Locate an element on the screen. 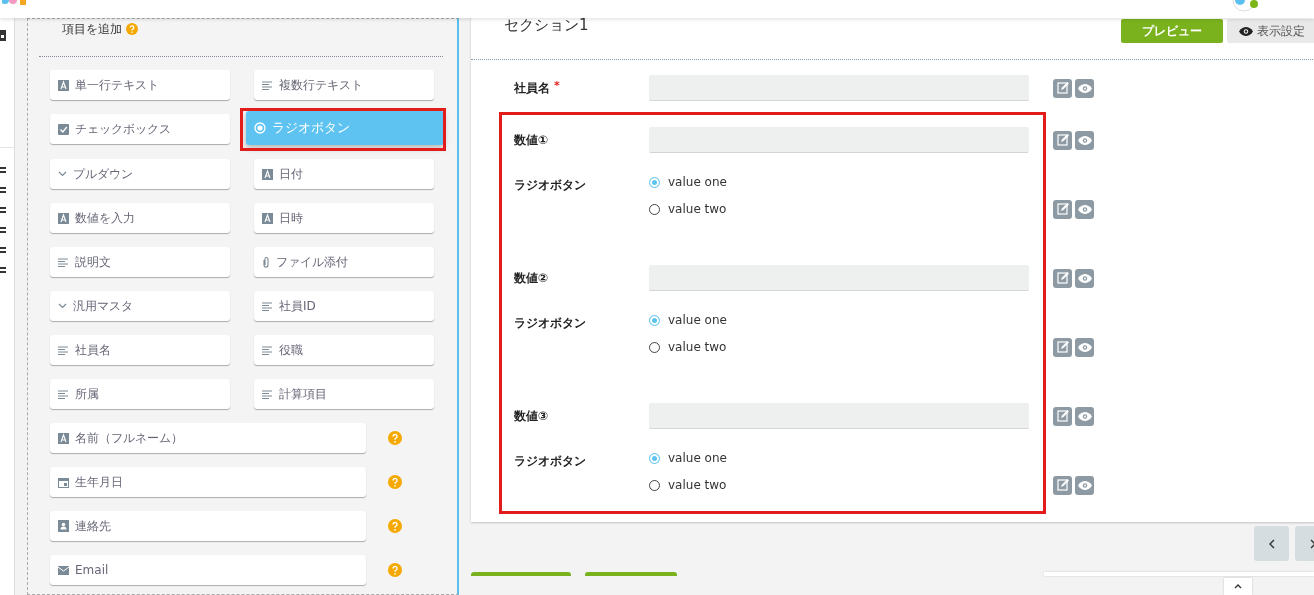 This screenshot has height=595, width=1314. required-mark: * is located at coordinates (557, 86).